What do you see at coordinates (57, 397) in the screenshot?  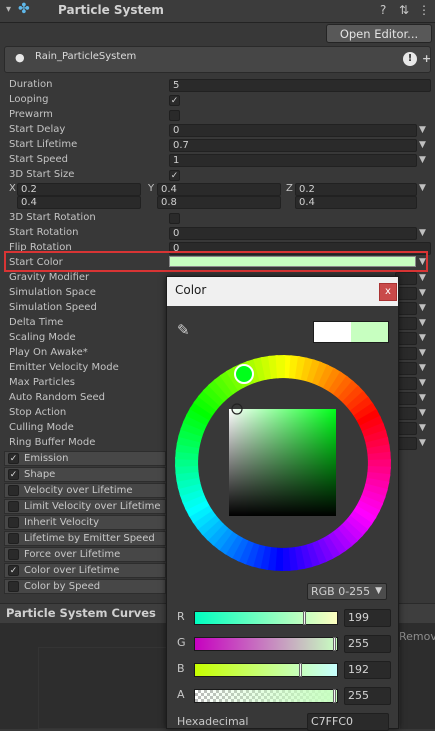 I see `property-label: Auto Random Seed` at bounding box center [57, 397].